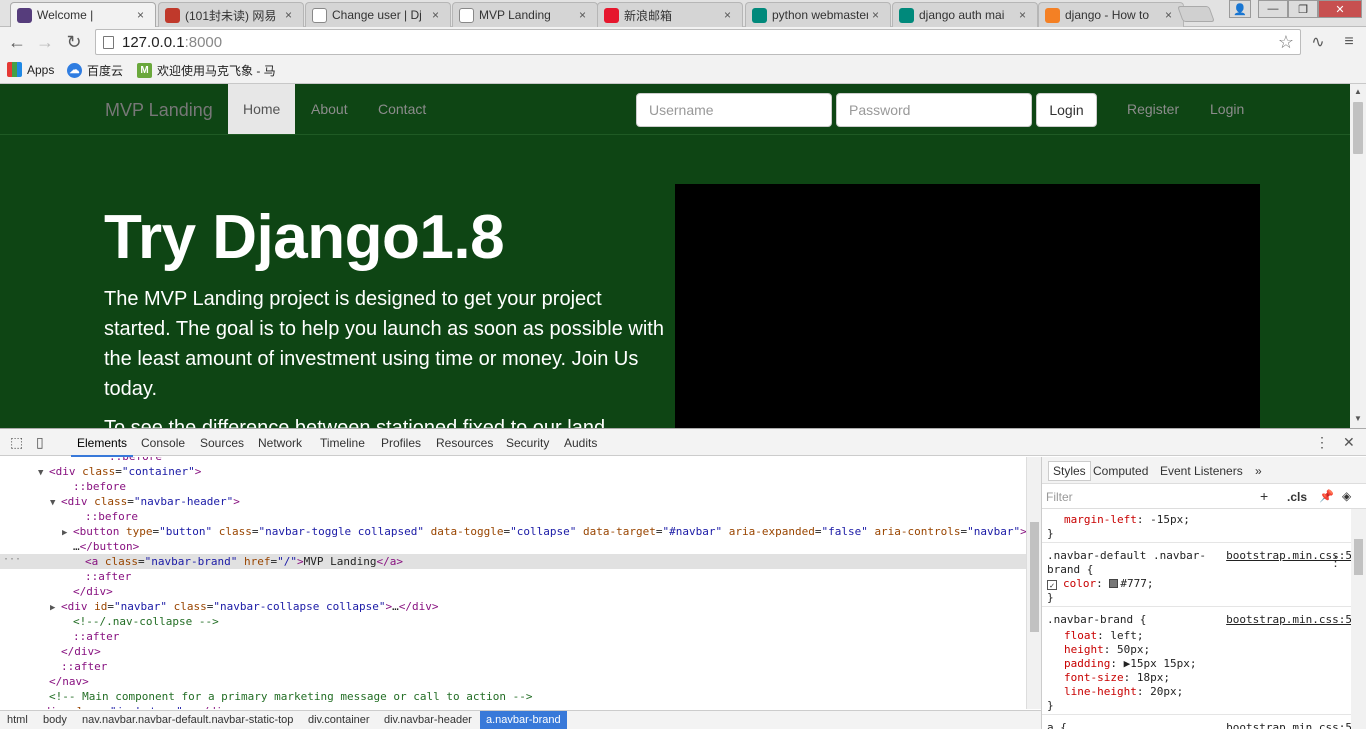 The height and width of the screenshot is (729, 1366). What do you see at coordinates (513, 501) in the screenshot?
I see `dom-node: ▼ <div class="navbar-header">` at bounding box center [513, 501].